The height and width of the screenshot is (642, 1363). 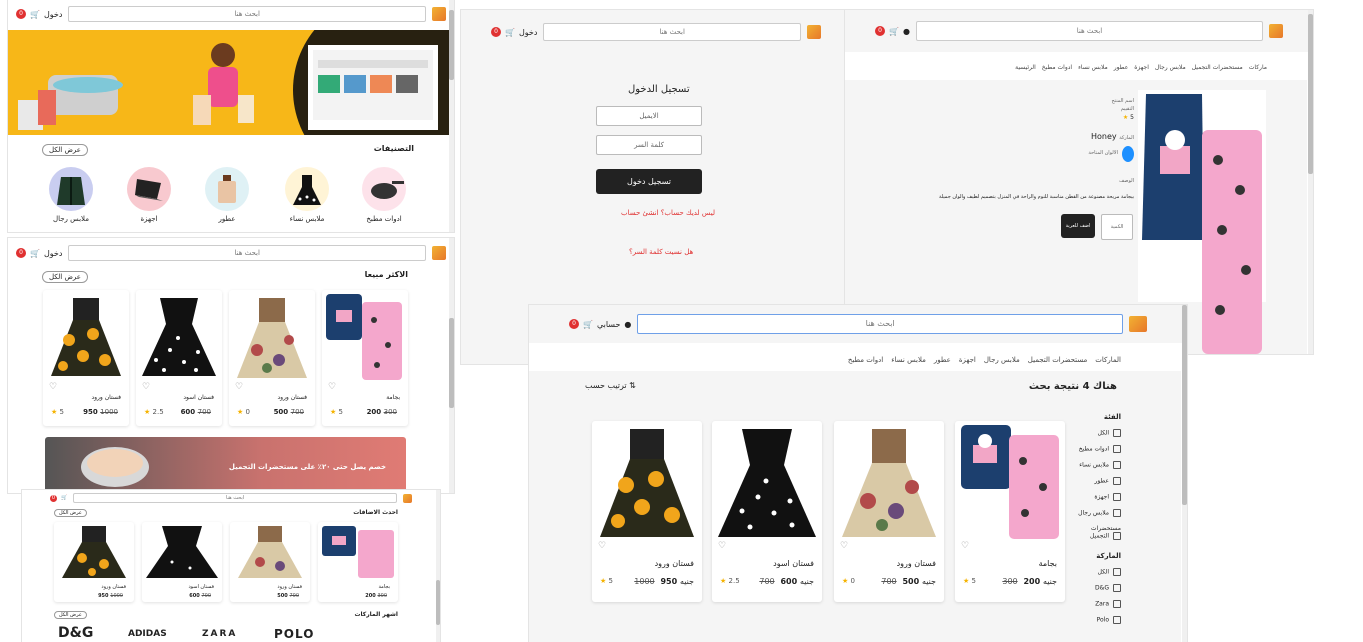 What do you see at coordinates (65, 277) in the screenshot?
I see `bestsellers-view-all: عرض الكل` at bounding box center [65, 277].